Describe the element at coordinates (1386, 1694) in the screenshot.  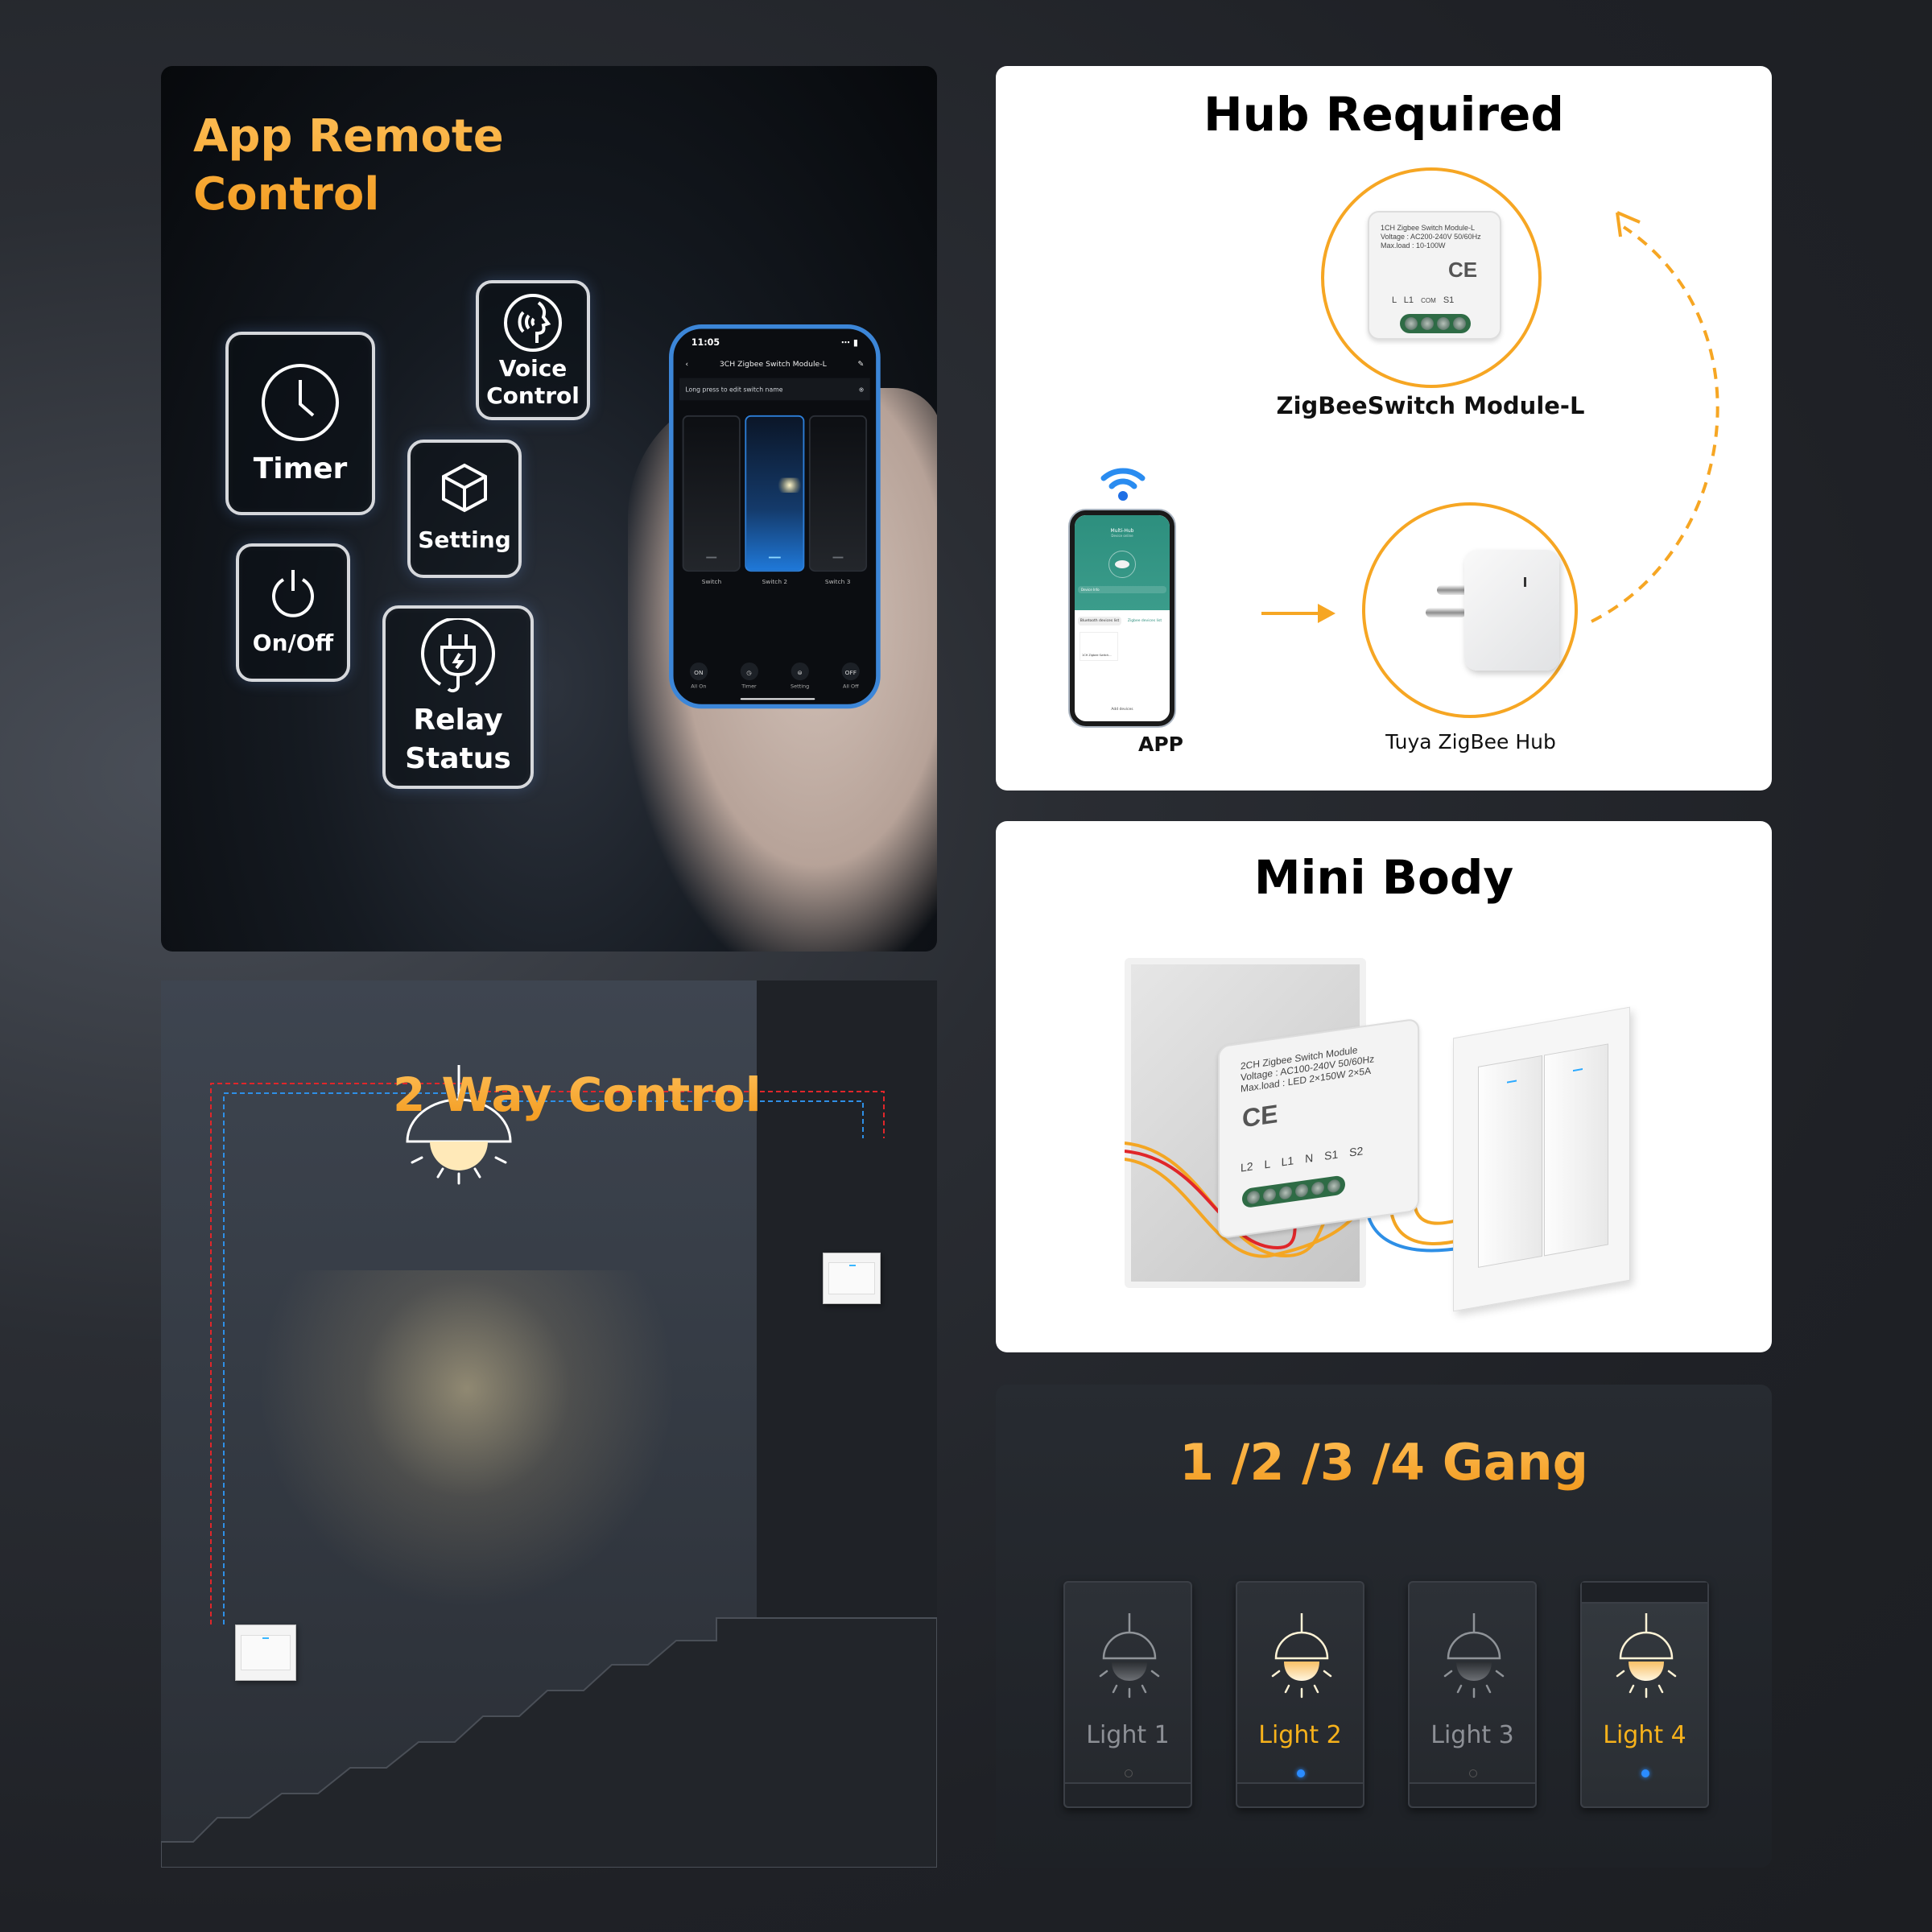
I see `gang-switch-row: Light 1 Light 2 Light 3 Light 4` at that location.